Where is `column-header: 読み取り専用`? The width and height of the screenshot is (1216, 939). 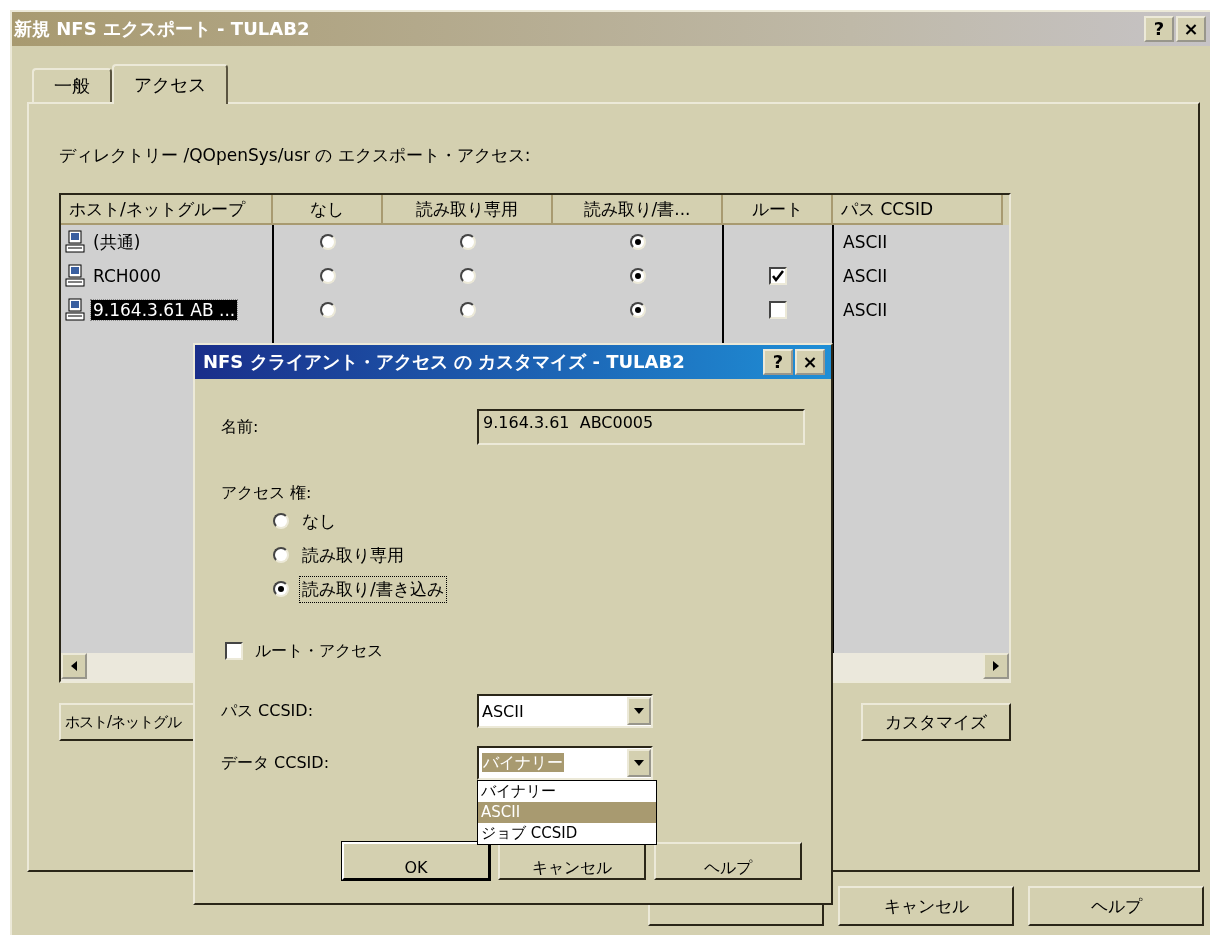
column-header: 読み取り専用 is located at coordinates (468, 210).